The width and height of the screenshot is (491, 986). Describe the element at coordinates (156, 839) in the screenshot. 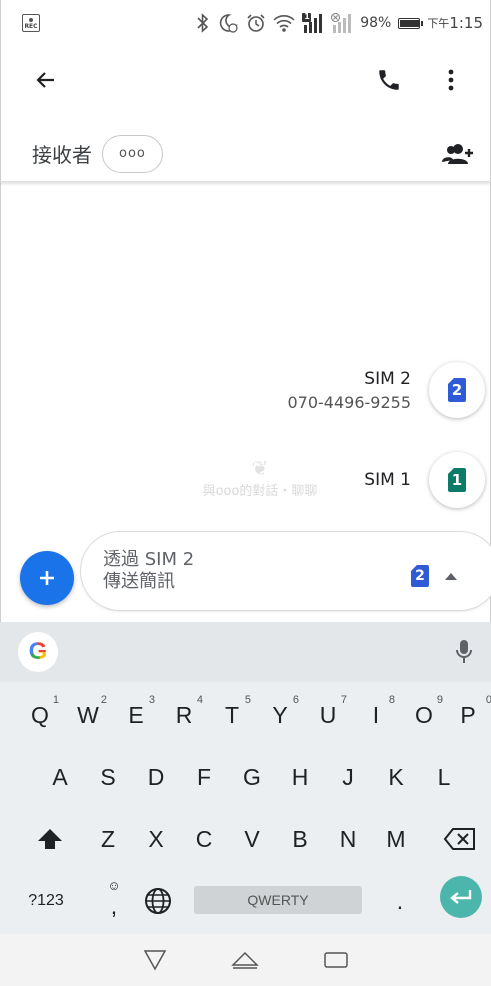

I see `key-x: X` at that location.